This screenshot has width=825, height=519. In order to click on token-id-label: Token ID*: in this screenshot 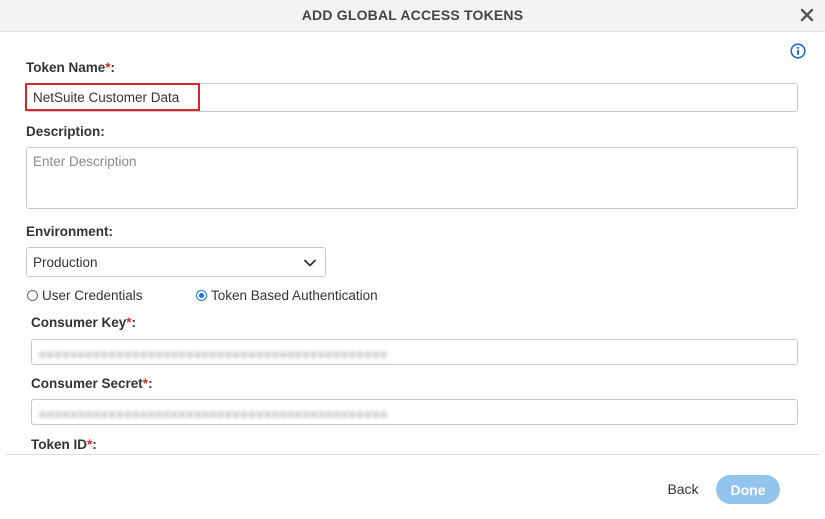, I will do `click(64, 444)`.